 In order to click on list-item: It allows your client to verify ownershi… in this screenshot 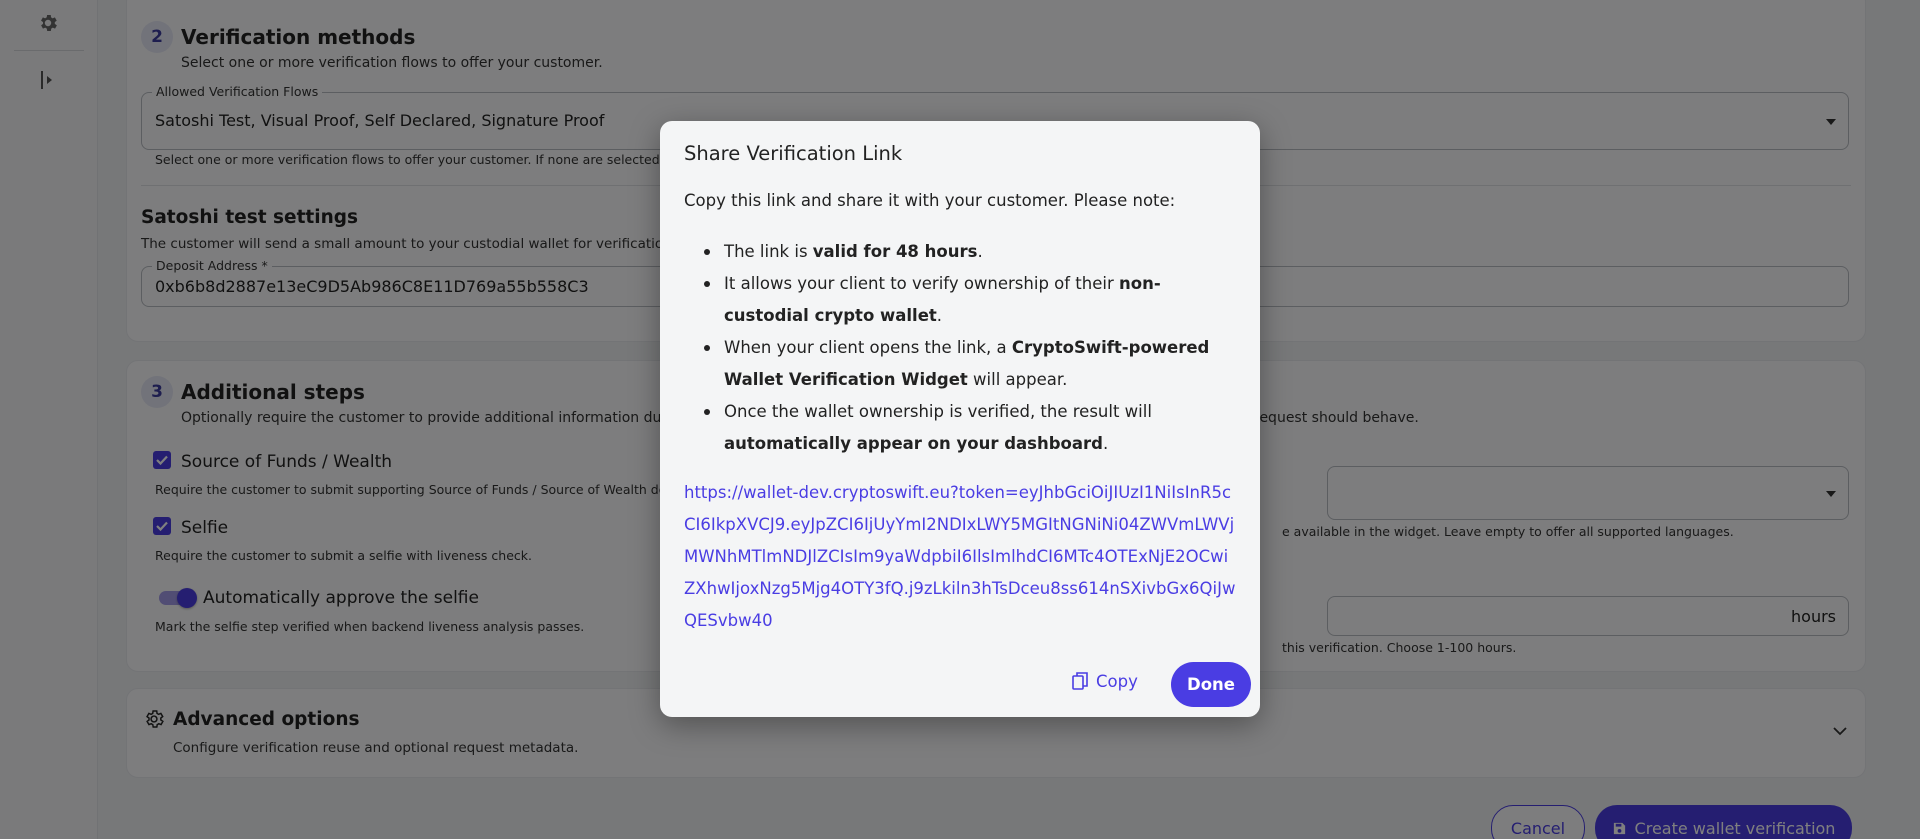, I will do `click(967, 300)`.